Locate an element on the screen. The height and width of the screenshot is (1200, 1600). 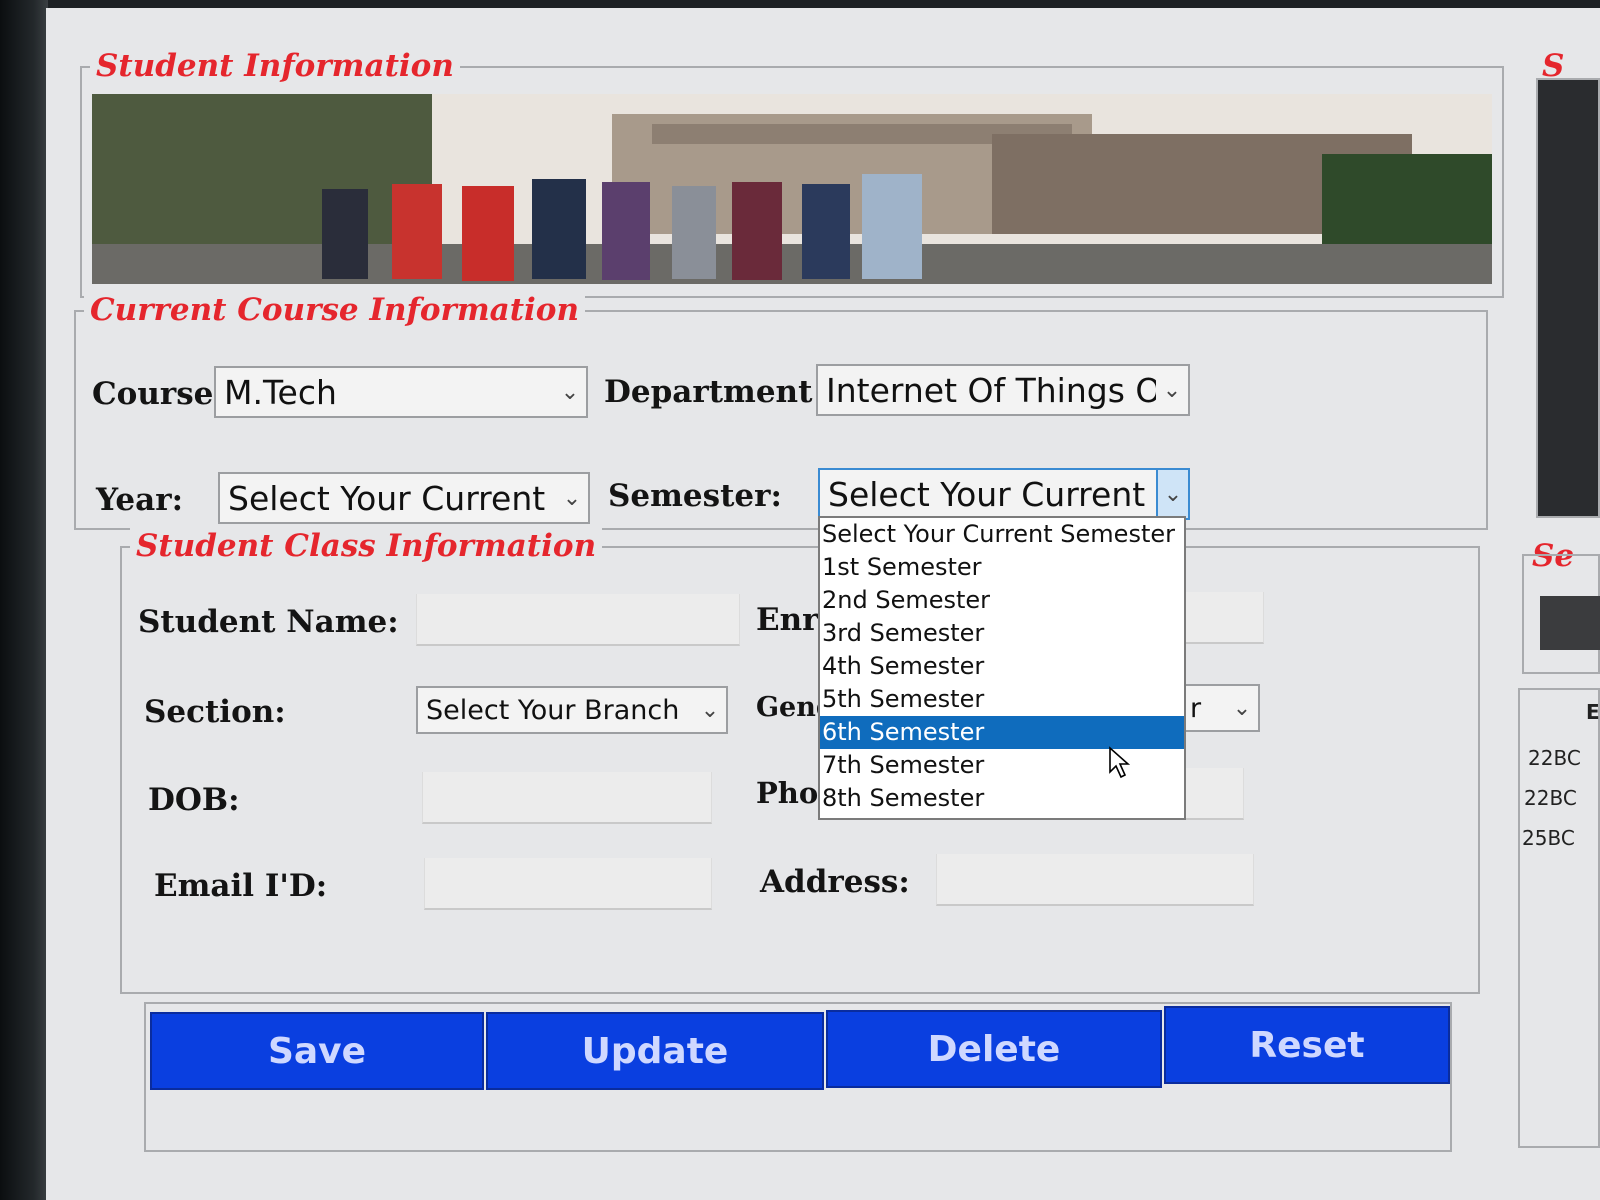
dropdown-option: 5th Semester is located at coordinates (1002, 699).